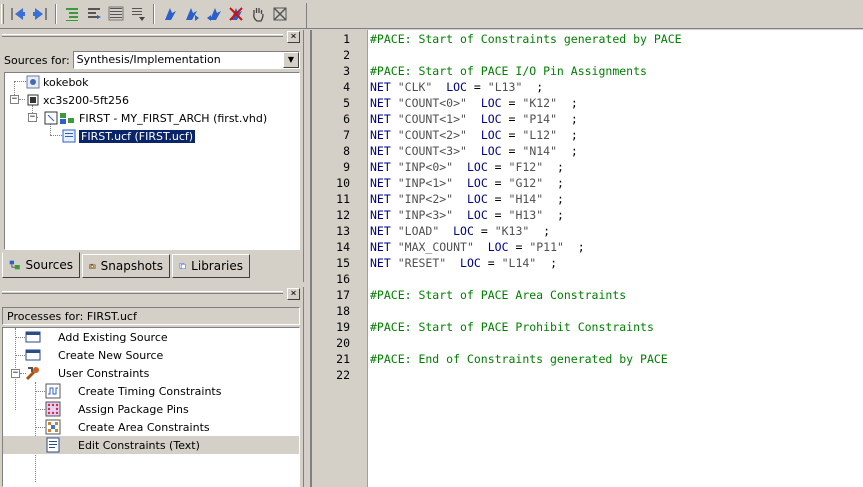  What do you see at coordinates (18, 14) in the screenshot?
I see `back-icon` at bounding box center [18, 14].